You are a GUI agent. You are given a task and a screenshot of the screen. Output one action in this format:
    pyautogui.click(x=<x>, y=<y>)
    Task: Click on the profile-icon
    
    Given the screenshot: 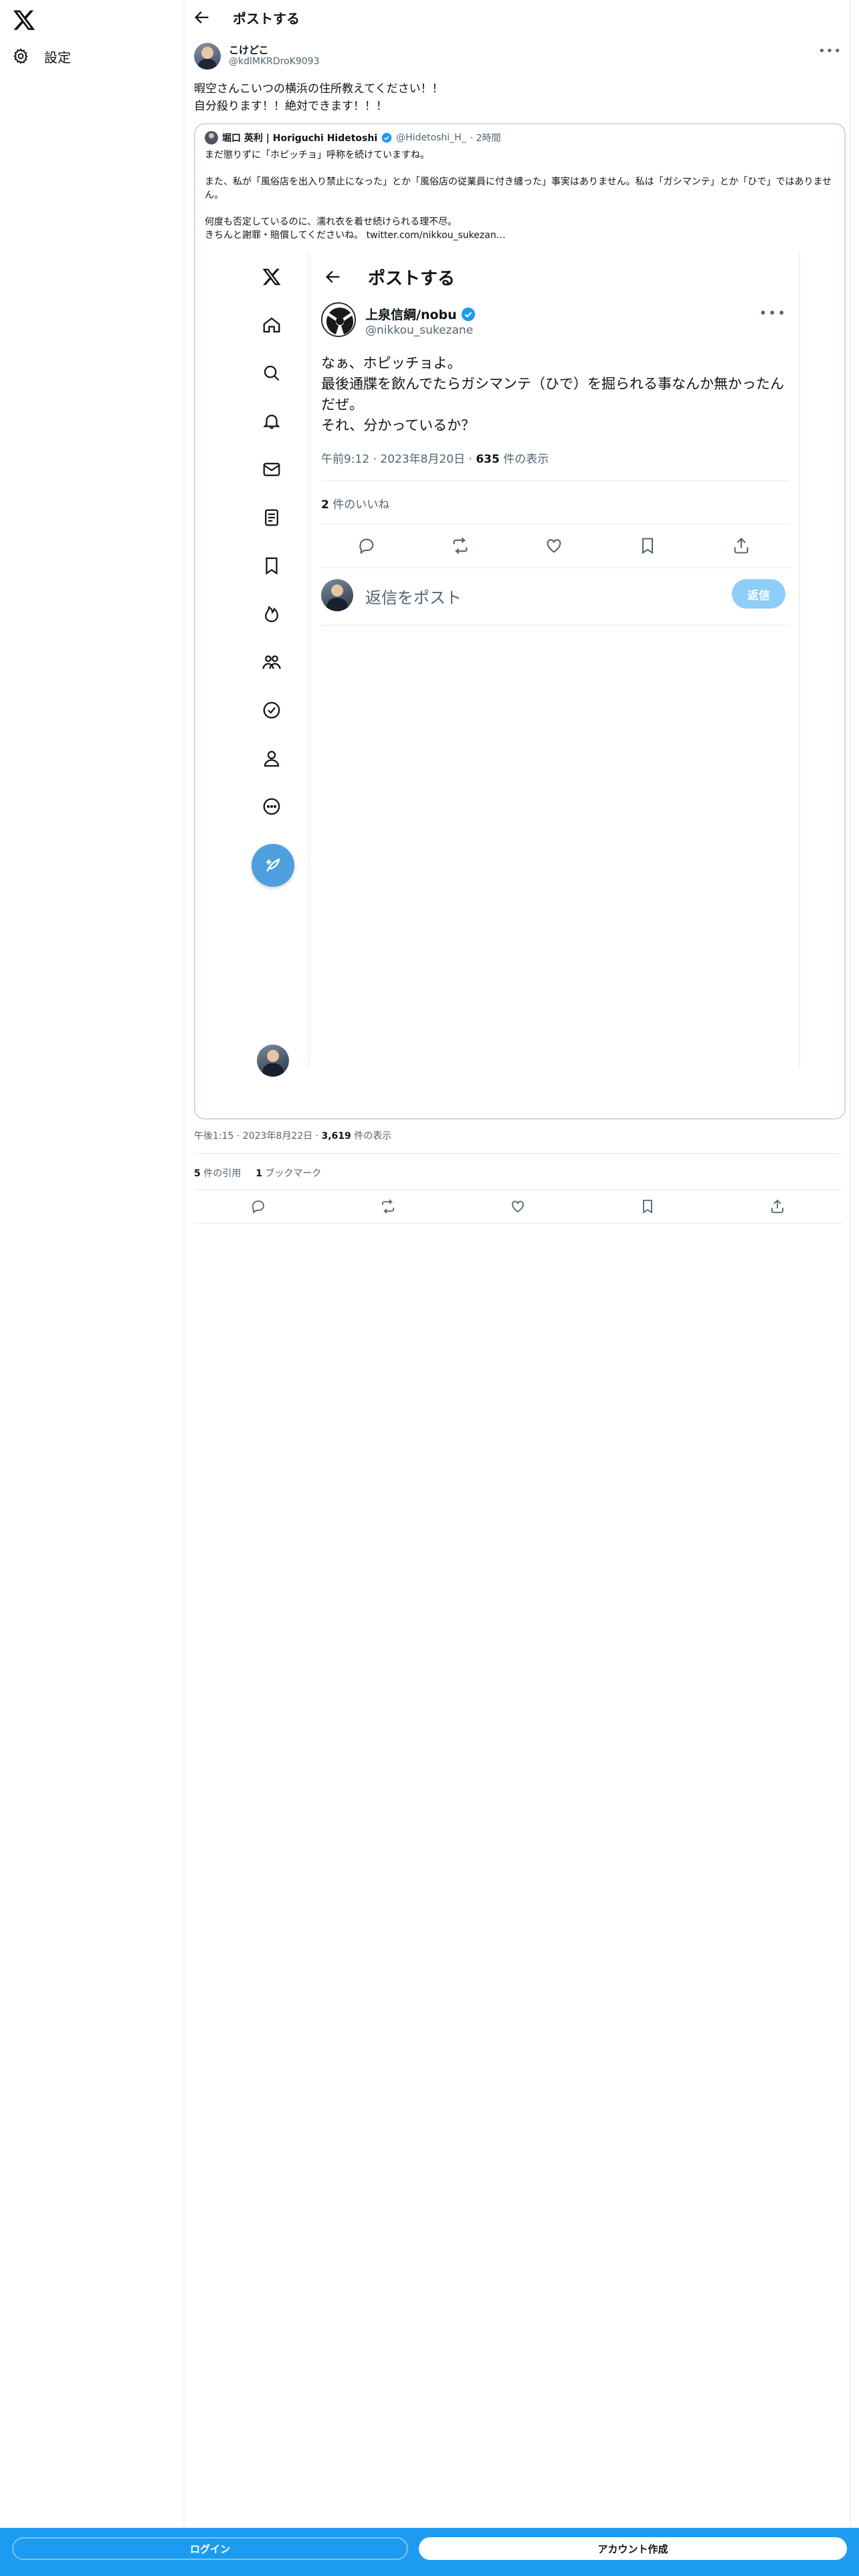 What is the action you would take?
    pyautogui.click(x=271, y=758)
    